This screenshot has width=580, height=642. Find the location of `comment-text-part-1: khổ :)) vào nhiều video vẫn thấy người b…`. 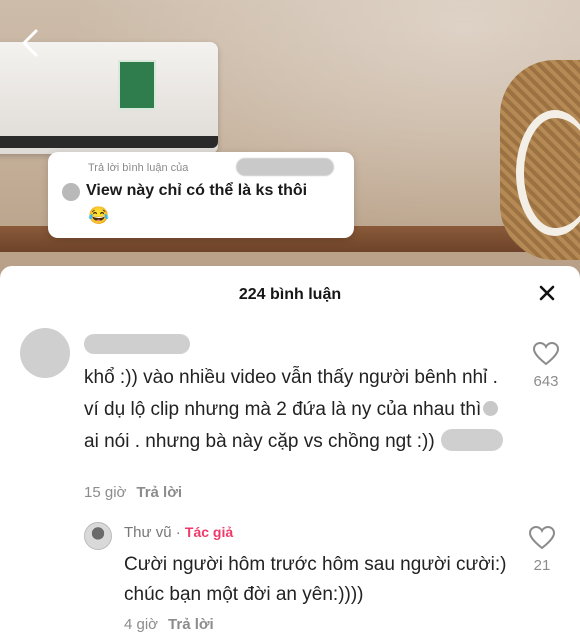

comment-text-part-1: khổ :)) vào nhiều video vẫn thấy người b… is located at coordinates (291, 393).